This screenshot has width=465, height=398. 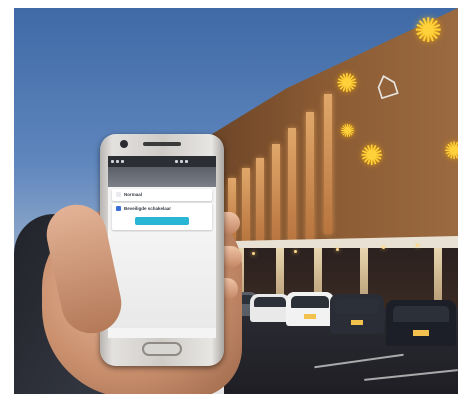 I want to click on signal-icon, so click(x=181, y=161).